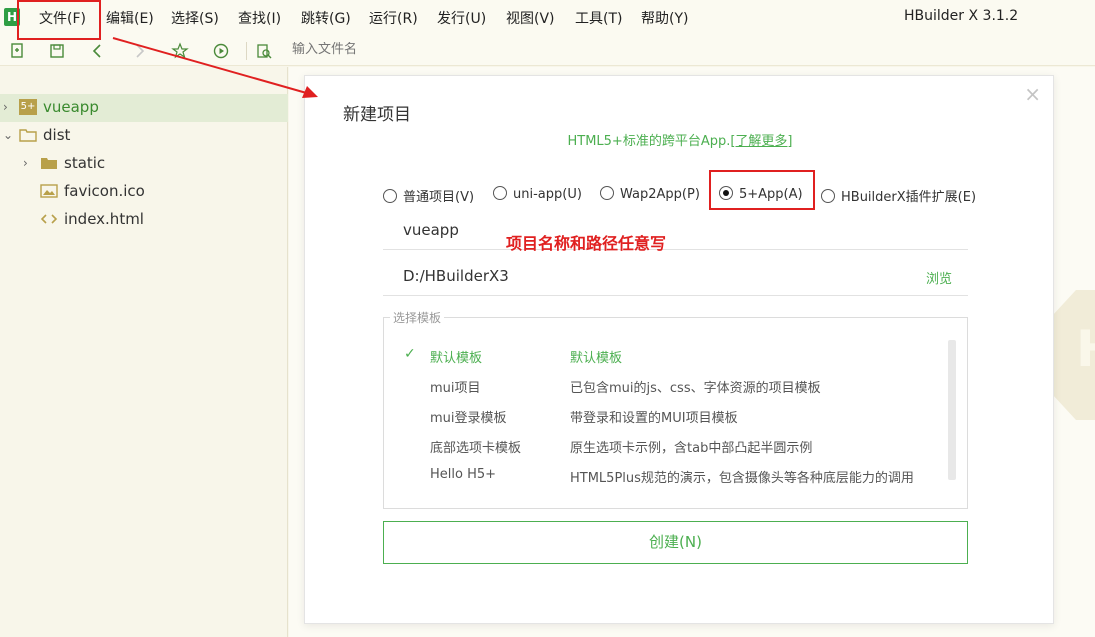  I want to click on menu-tools: 工具(T), so click(598, 18).